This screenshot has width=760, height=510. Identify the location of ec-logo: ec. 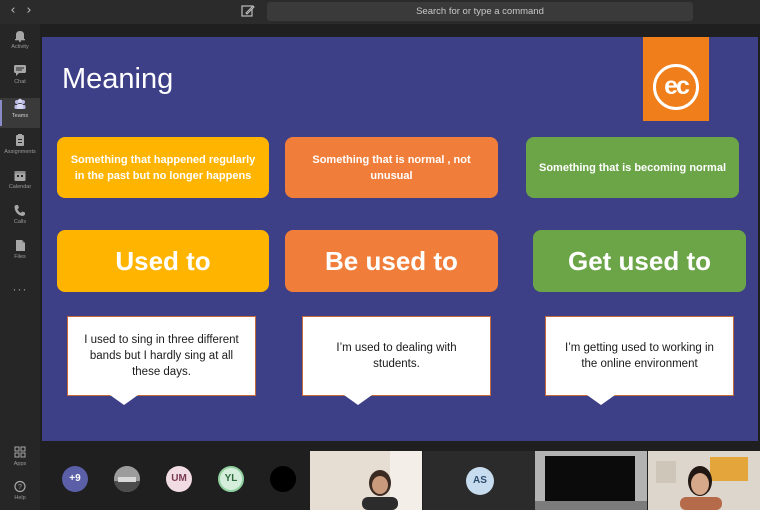
(676, 79).